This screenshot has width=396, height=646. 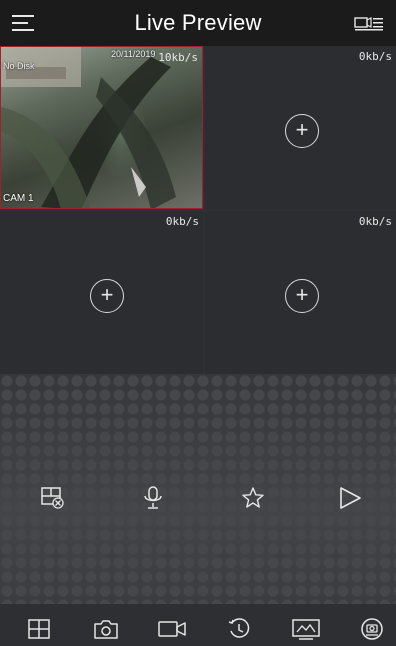 I want to click on preview-pane-1: 20/11/2019 No Disk 10kb/s CAM 1, so click(x=101, y=127).